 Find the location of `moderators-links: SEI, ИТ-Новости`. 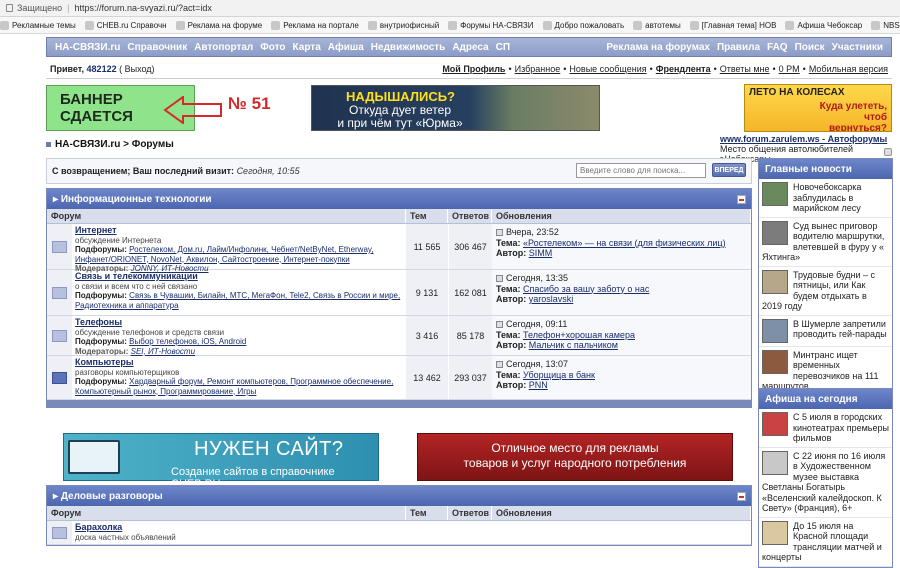

moderators-links: SEI, ИТ-Новости is located at coordinates (163, 351).